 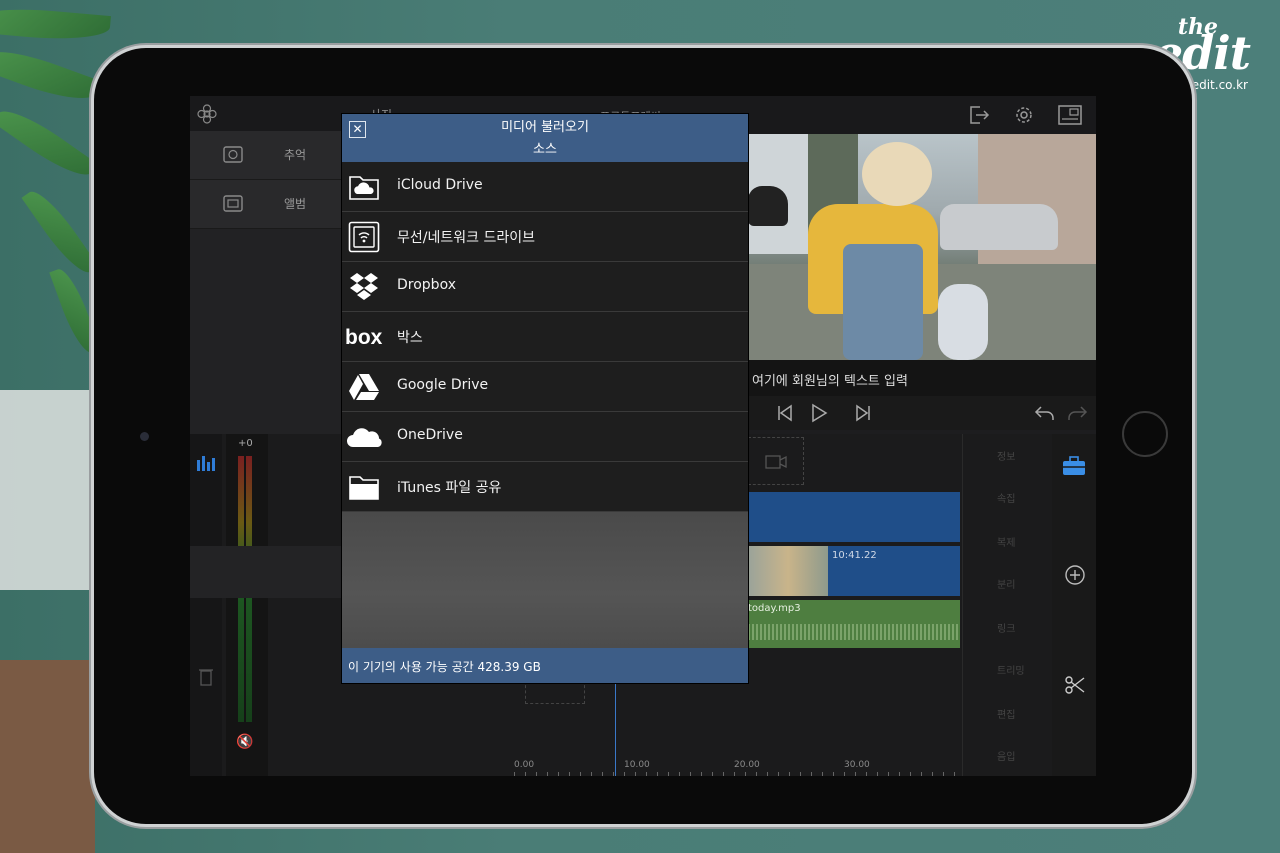 What do you see at coordinates (247, 605) in the screenshot?
I see `volume-meter: +0 🔇` at bounding box center [247, 605].